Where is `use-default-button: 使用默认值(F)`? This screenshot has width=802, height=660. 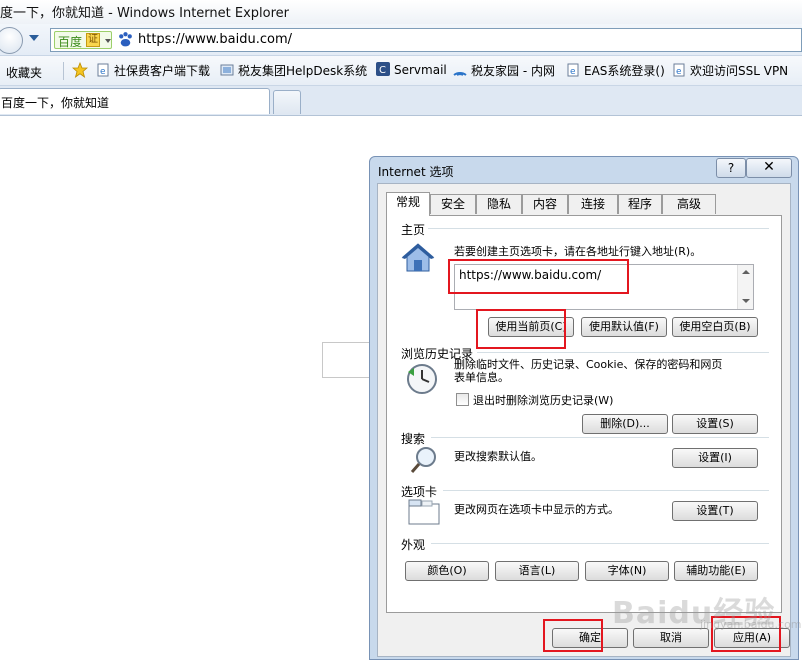 use-default-button: 使用默认值(F) is located at coordinates (624, 327).